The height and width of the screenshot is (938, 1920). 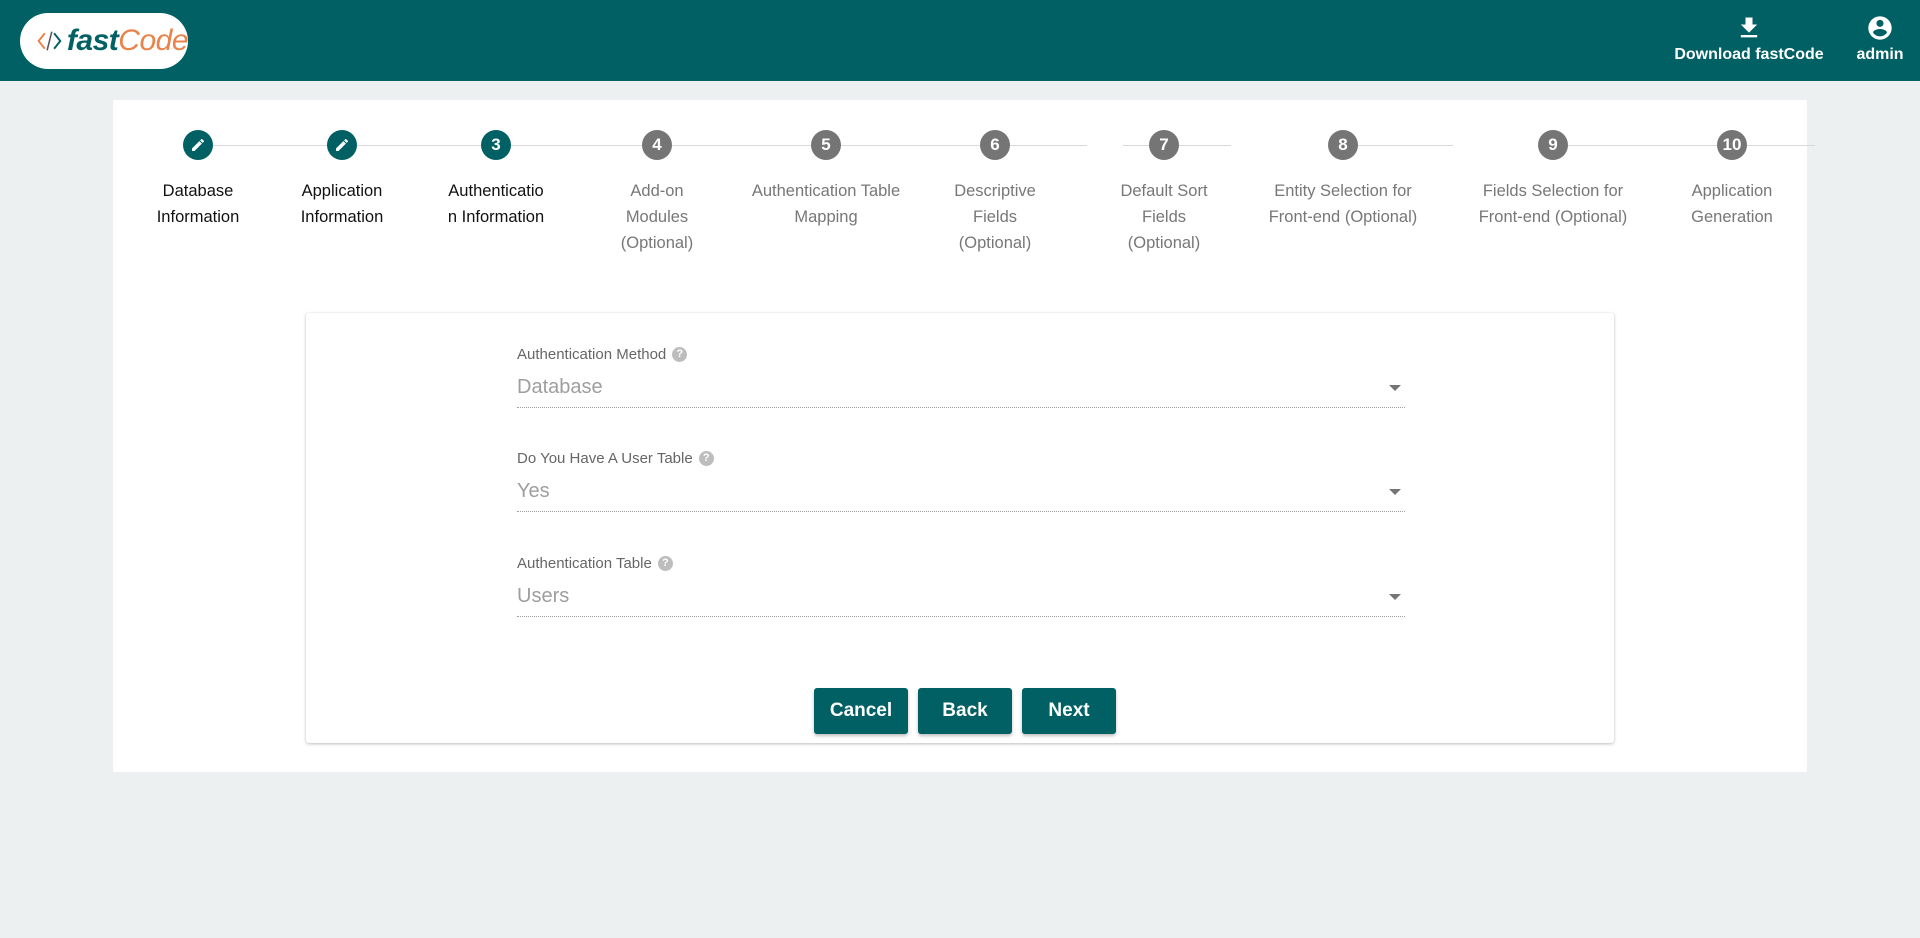 I want to click on step-default-sort-fields: 7 Default Sort Fields (Optional), so click(x=1164, y=193).